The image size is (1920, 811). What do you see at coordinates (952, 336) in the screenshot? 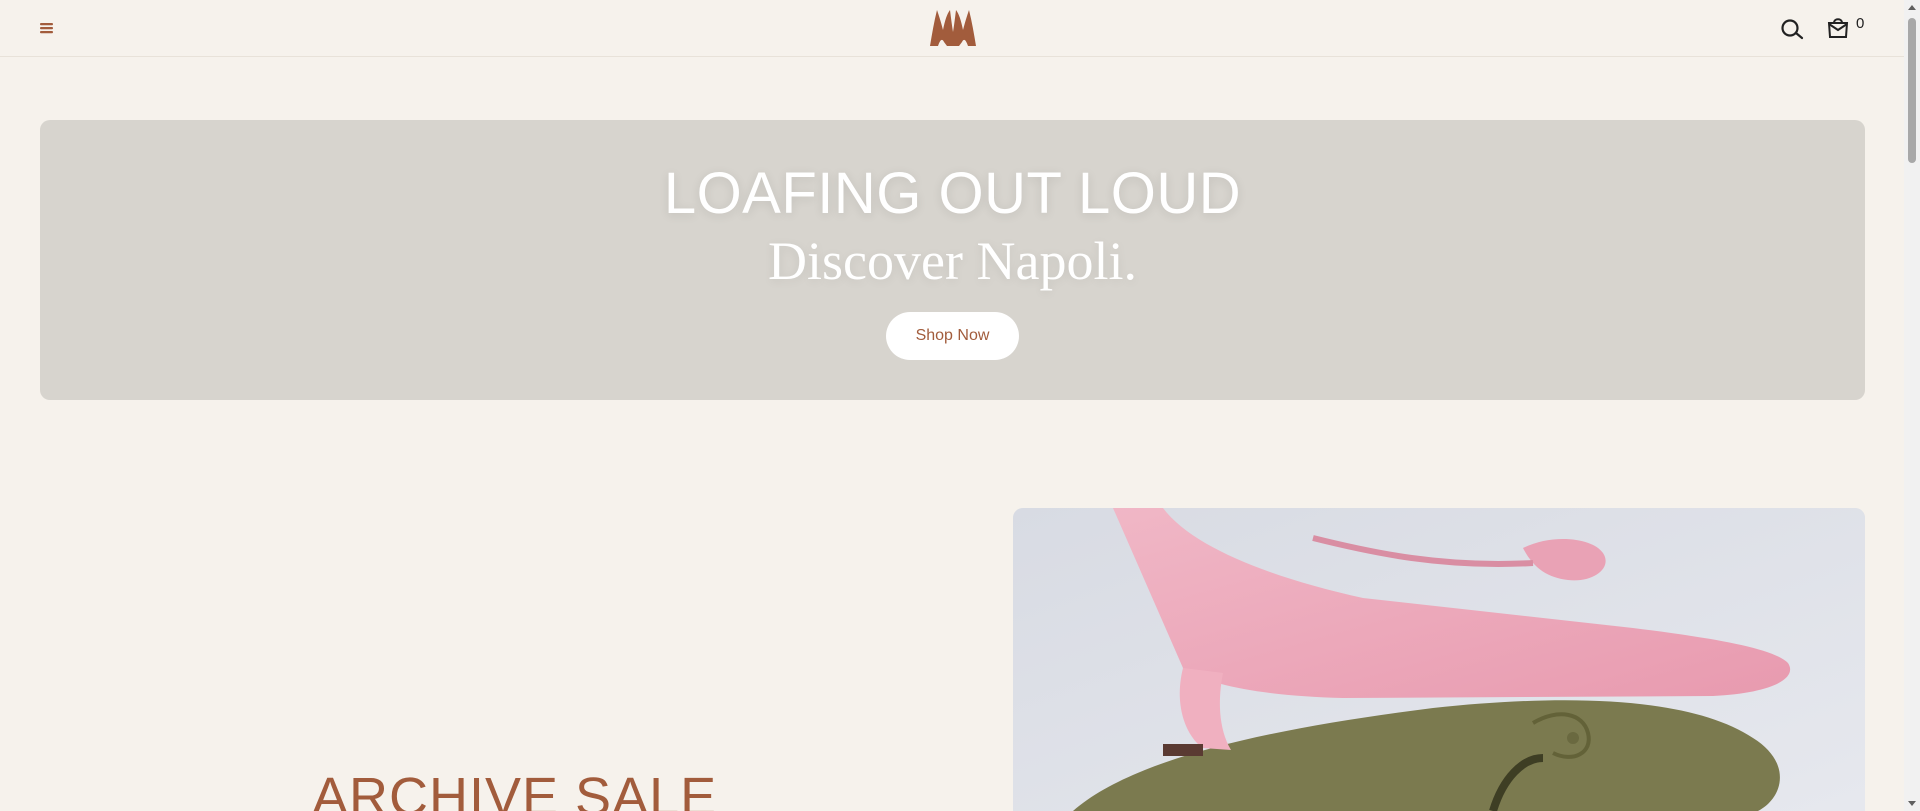
I see `shop-now-button: Shop Now` at bounding box center [952, 336].